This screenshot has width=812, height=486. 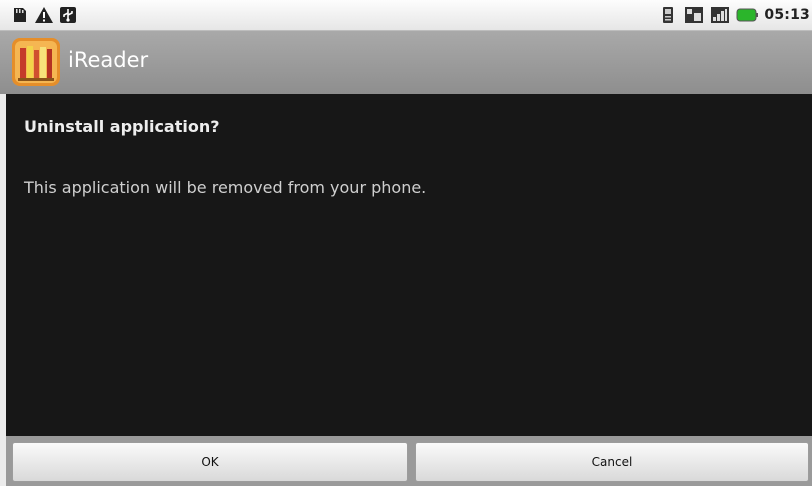 I want to click on phone-icon, so click(x=668, y=15).